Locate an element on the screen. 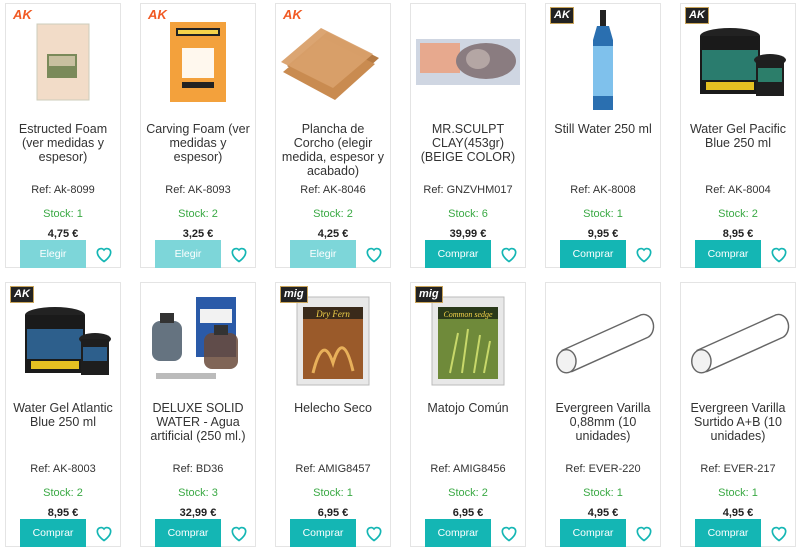 This screenshot has width=800, height=554. product-price: 3,25 € is located at coordinates (198, 234).